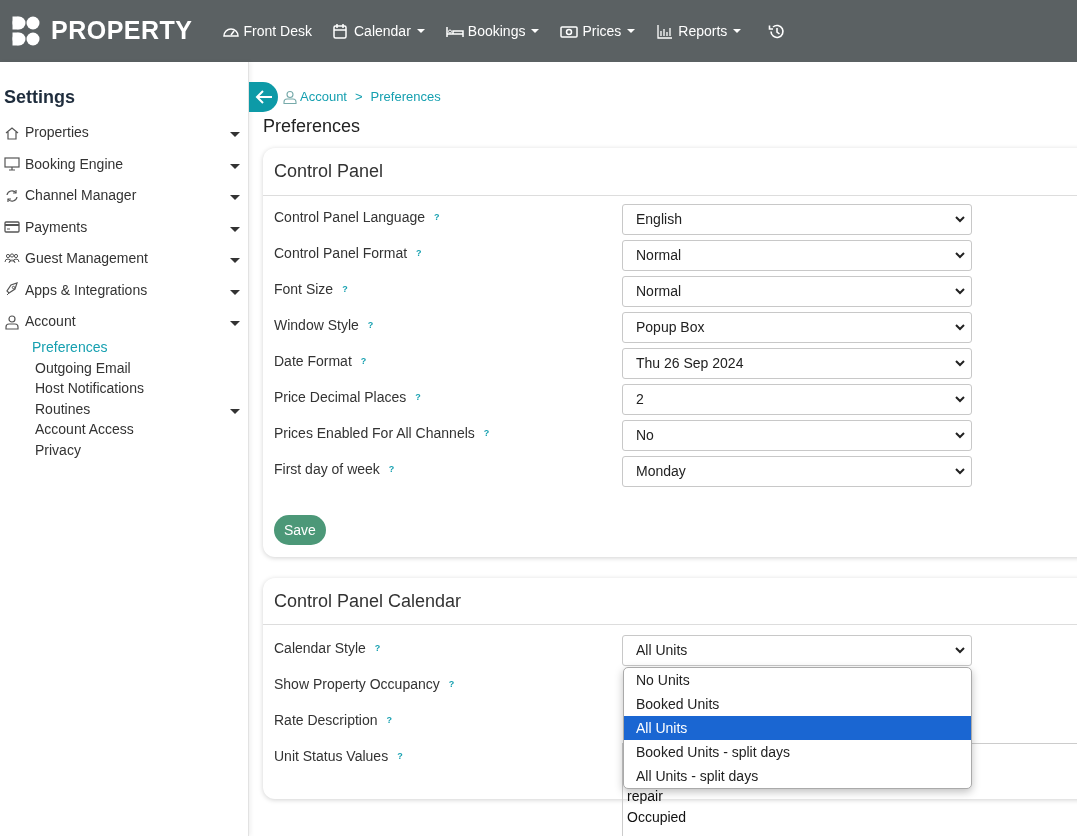  I want to click on field-label: Date Format, so click(313, 361).